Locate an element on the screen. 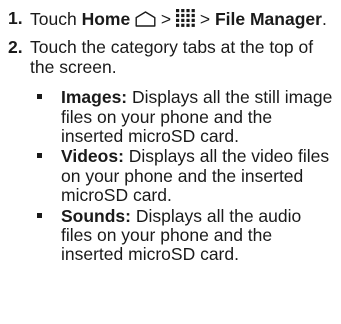 This screenshot has height=324, width=341. step-number: 1. is located at coordinates (15, 18).